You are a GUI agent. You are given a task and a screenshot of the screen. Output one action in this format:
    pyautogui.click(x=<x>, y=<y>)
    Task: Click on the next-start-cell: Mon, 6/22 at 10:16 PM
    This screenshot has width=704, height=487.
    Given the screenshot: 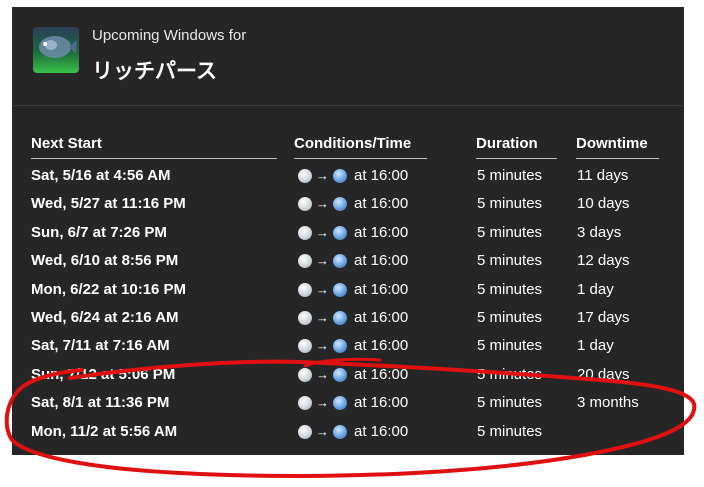 What is the action you would take?
    pyautogui.click(x=109, y=289)
    